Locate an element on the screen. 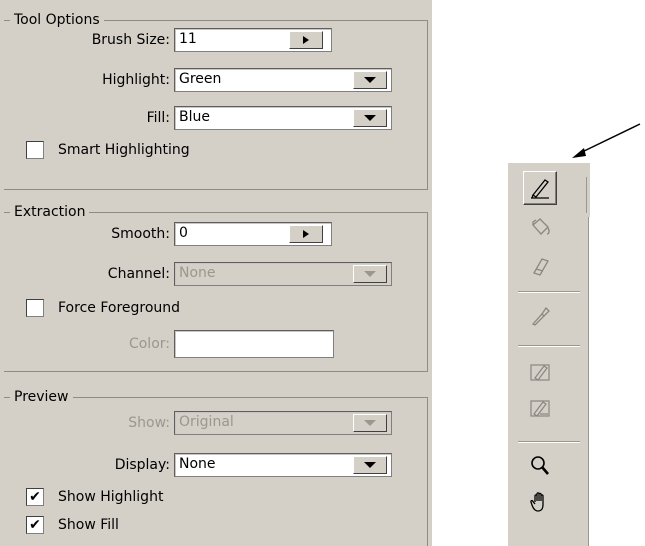 The width and height of the screenshot is (645, 546). fill-value: Blue is located at coordinates (194, 117).